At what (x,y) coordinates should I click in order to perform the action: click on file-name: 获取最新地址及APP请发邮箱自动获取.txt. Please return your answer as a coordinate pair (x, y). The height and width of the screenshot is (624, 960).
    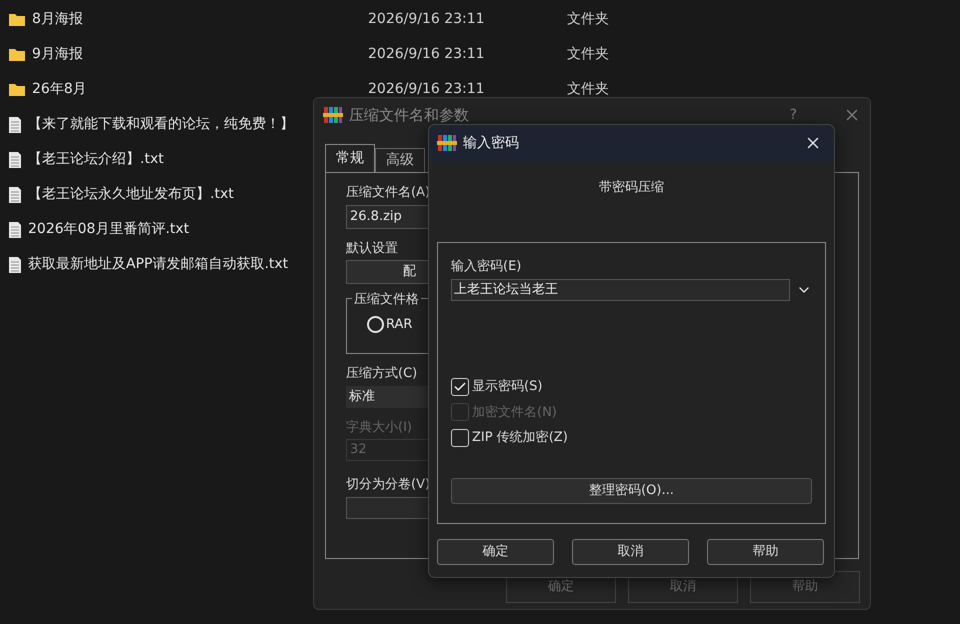
    Looking at the image, I should click on (158, 264).